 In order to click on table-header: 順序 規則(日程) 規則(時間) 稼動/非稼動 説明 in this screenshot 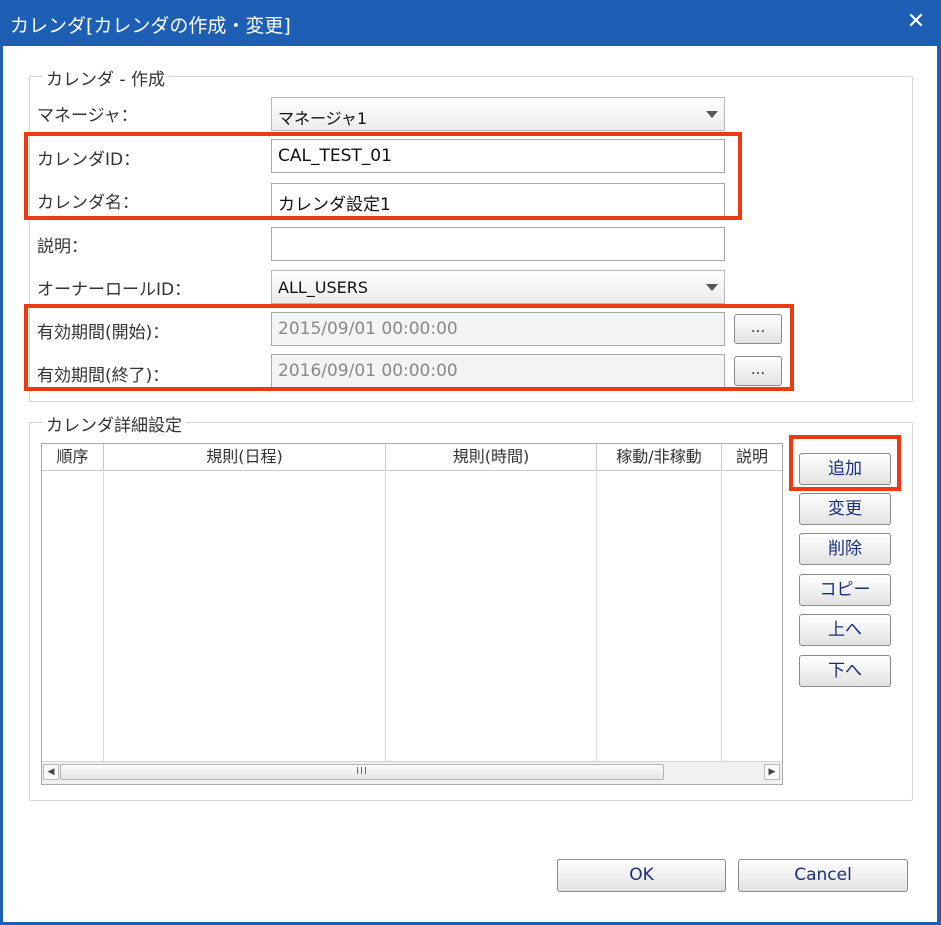, I will do `click(412, 457)`.